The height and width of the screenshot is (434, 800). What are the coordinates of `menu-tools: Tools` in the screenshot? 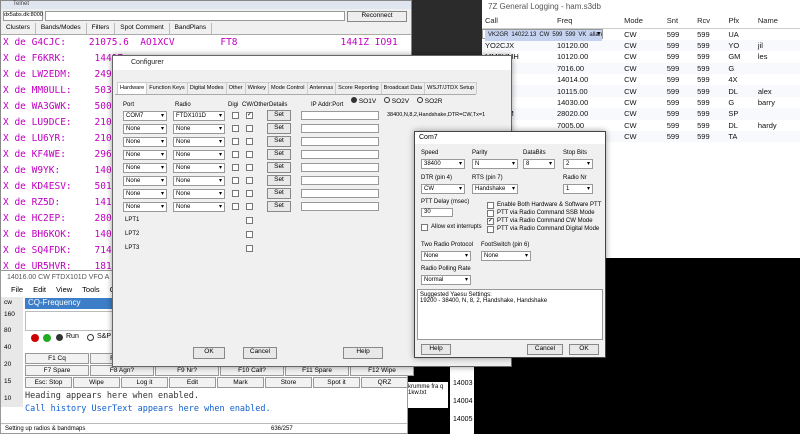 It's located at (91, 291).